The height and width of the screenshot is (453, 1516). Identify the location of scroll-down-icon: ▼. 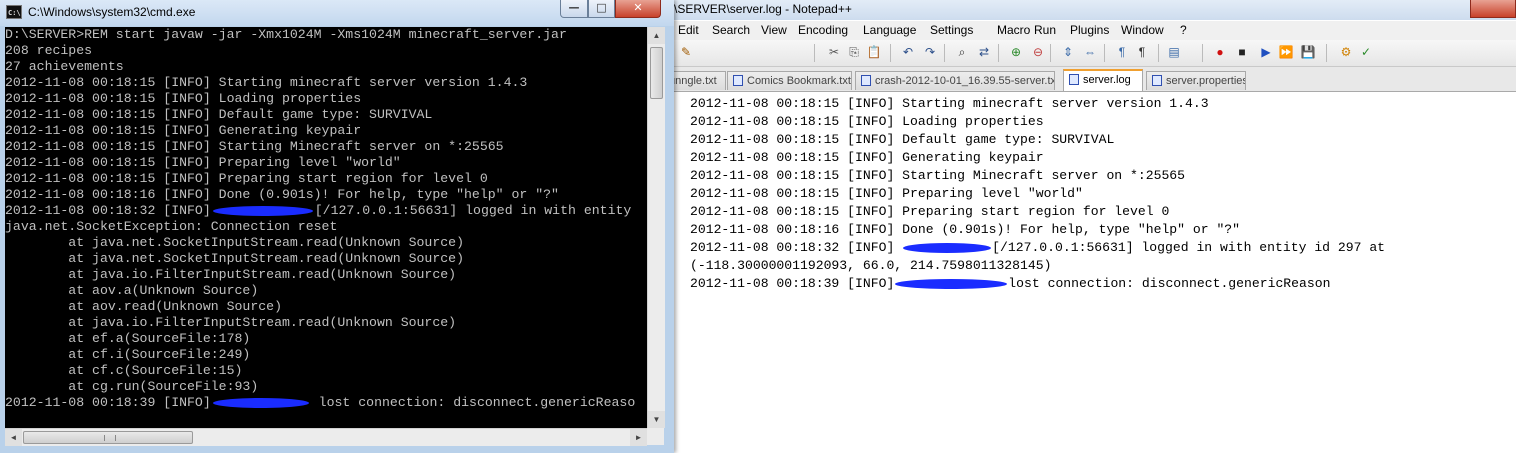
(656, 419).